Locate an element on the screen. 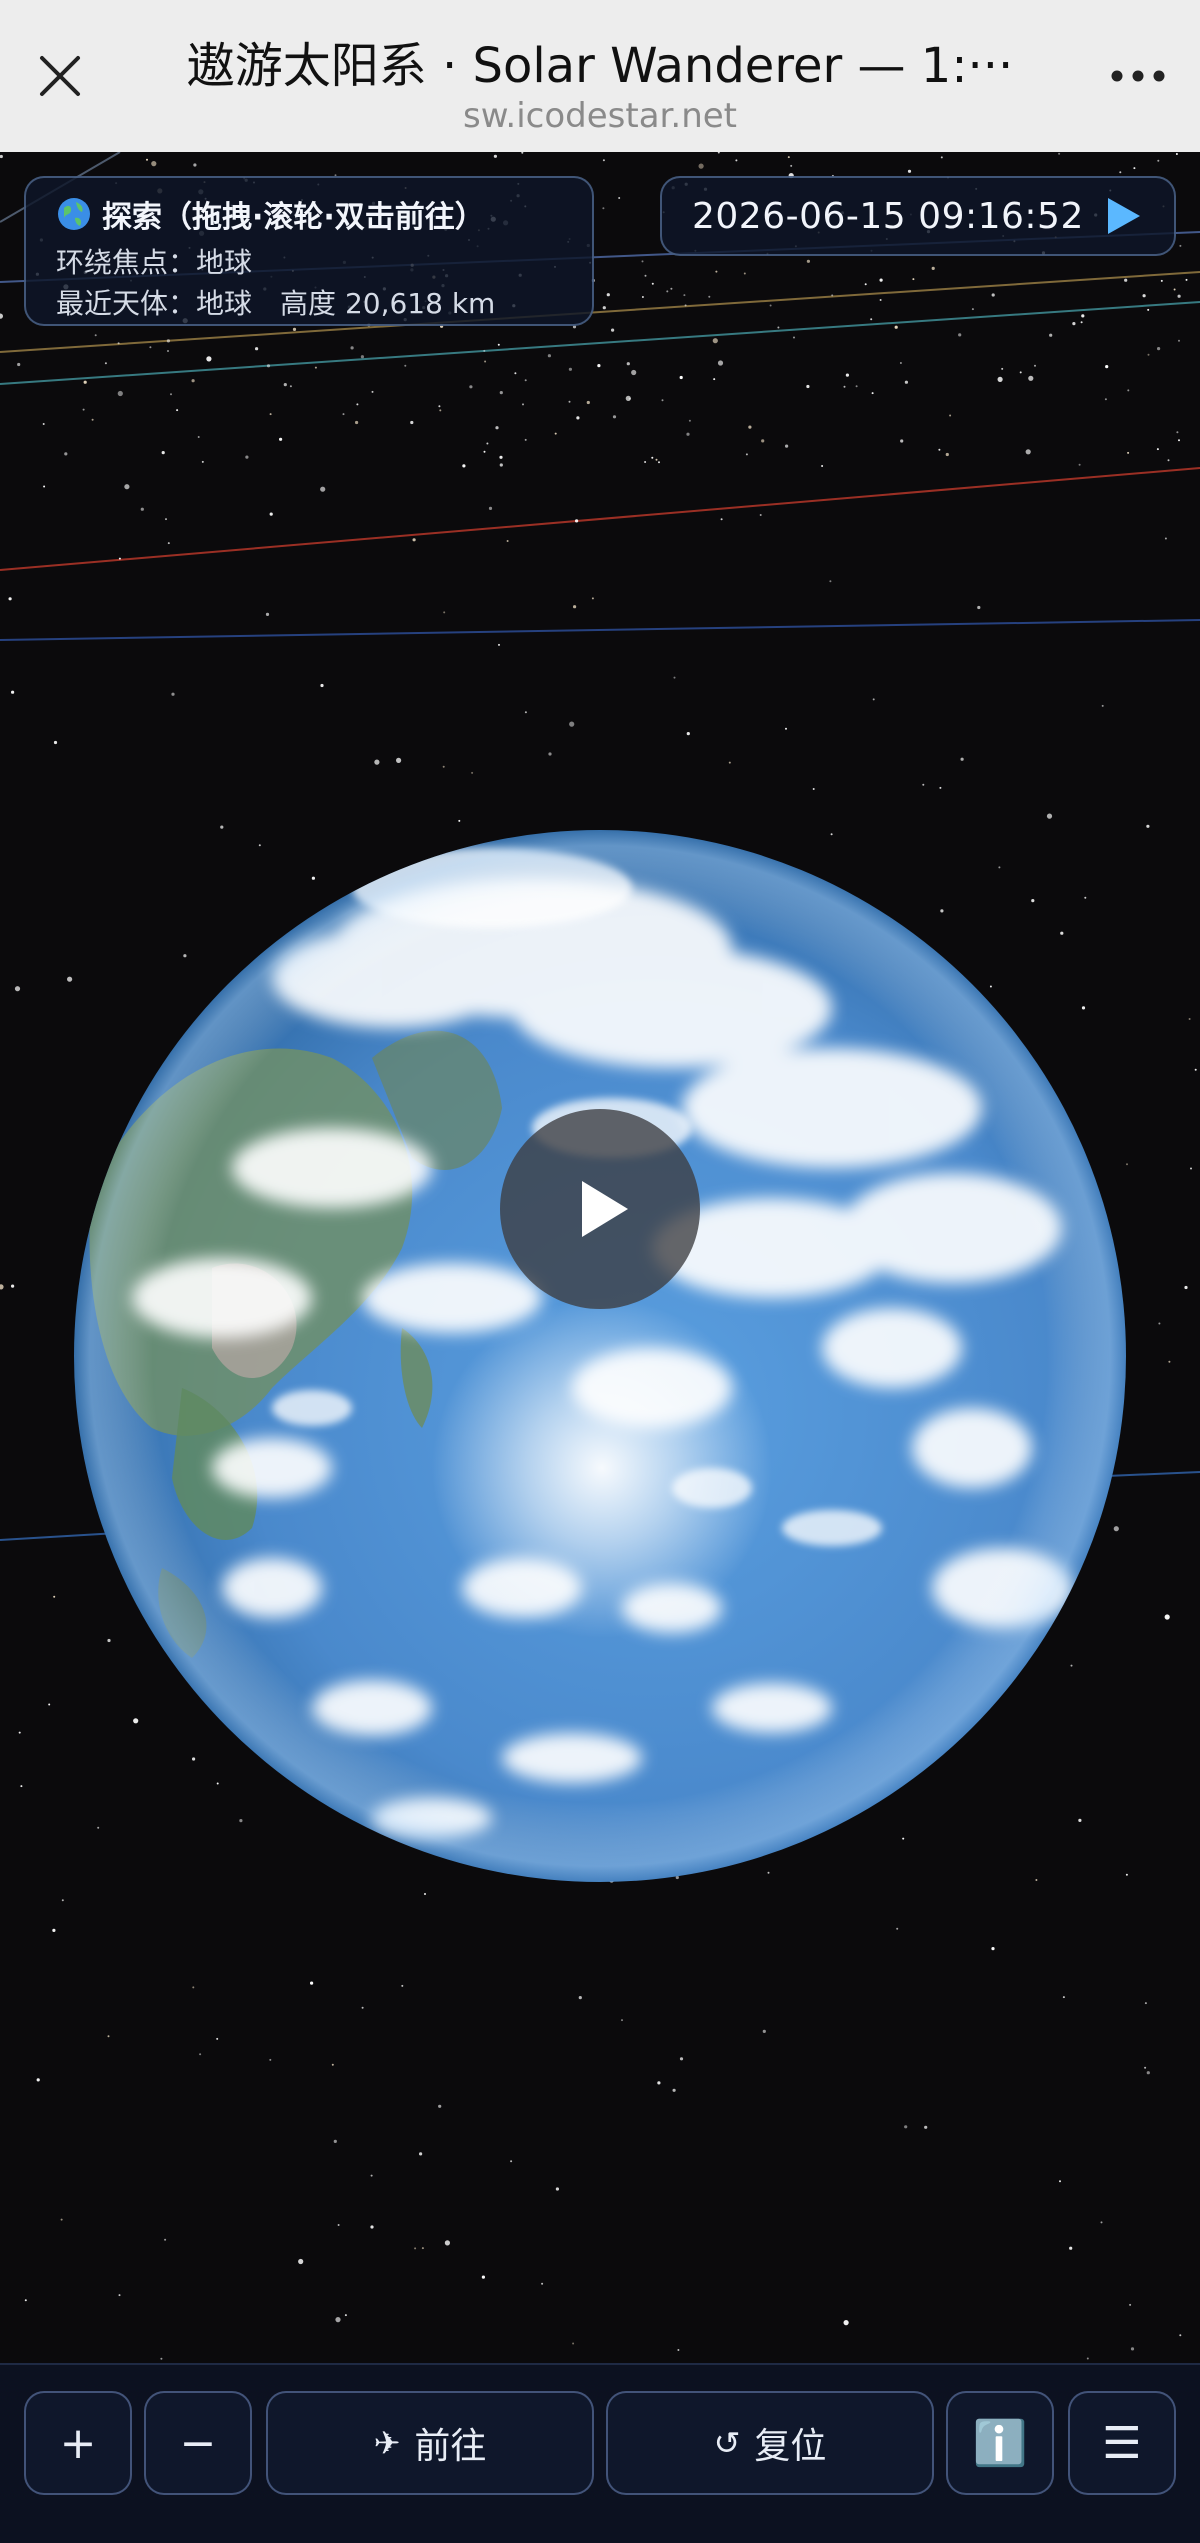 This screenshot has width=1200, height=2543. more-button is located at coordinates (1138, 76).